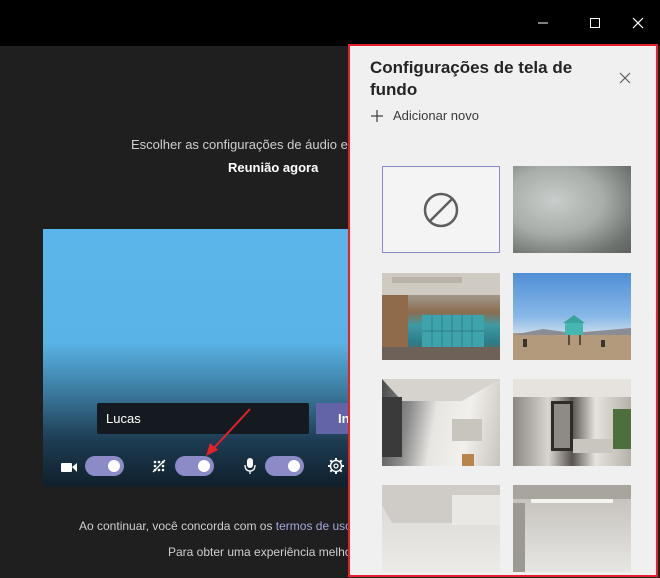  What do you see at coordinates (284, 466) in the screenshot?
I see `microphone-toggle` at bounding box center [284, 466].